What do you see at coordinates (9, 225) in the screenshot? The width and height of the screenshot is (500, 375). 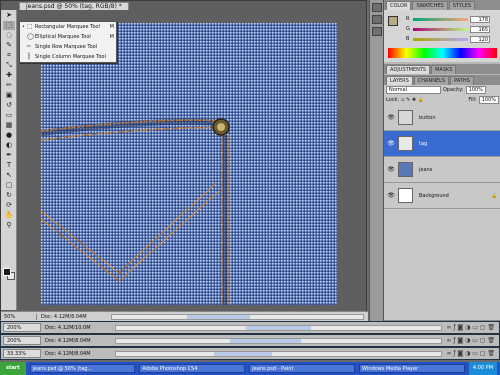 I see `zoom-tool-icon: ⚲` at bounding box center [9, 225].